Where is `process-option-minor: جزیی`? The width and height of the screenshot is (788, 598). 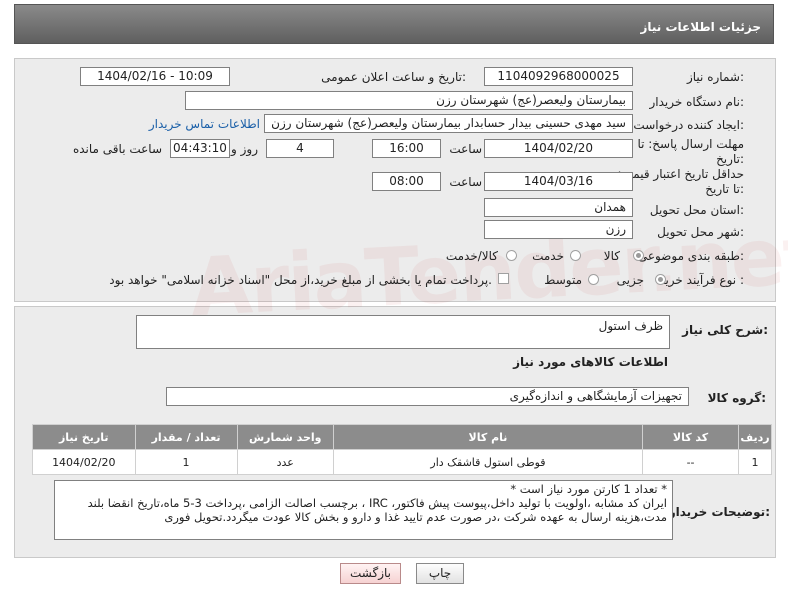 process-option-minor: جزیی is located at coordinates (630, 280).